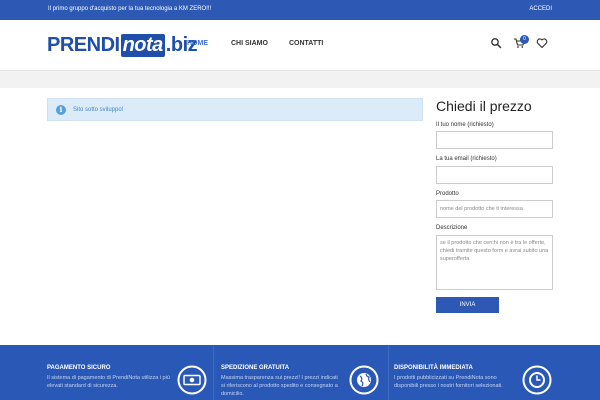  What do you see at coordinates (433, 368) in the screenshot?
I see `feature-title: DISPONIBILITÀ IMMEDIATA` at bounding box center [433, 368].